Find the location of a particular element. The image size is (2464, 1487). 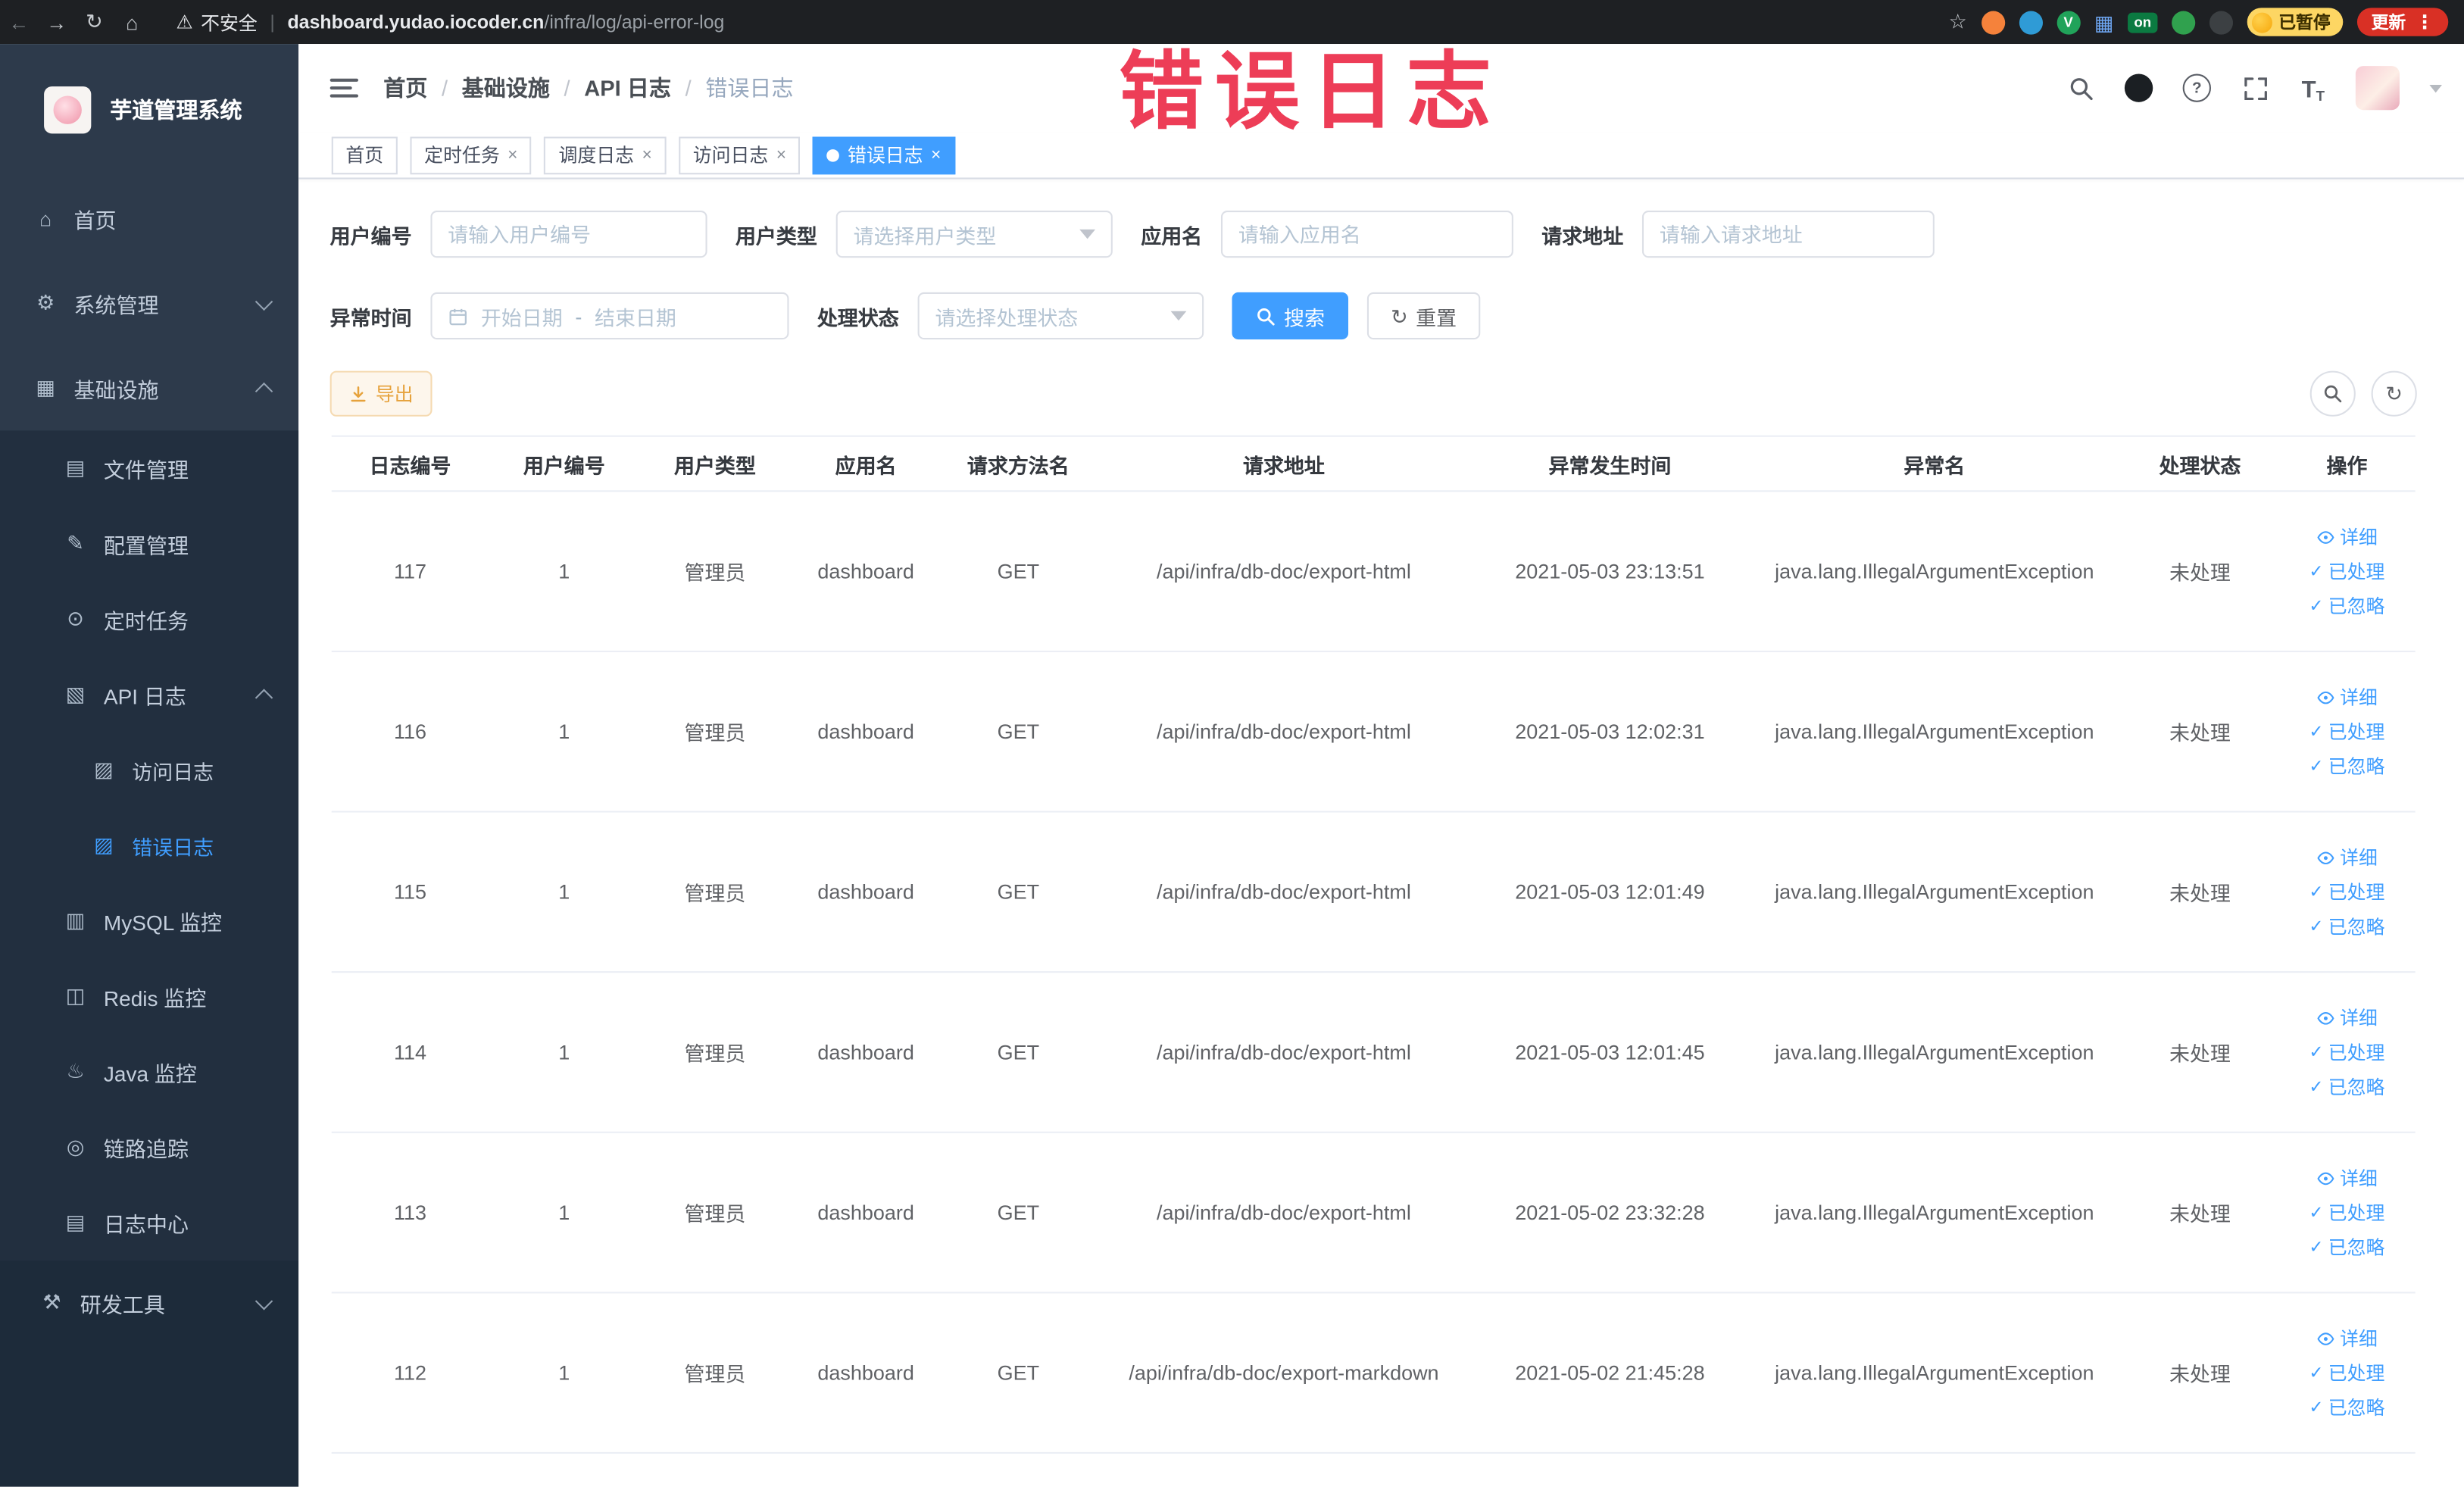

extension-icon-dark is located at coordinates (2221, 22).